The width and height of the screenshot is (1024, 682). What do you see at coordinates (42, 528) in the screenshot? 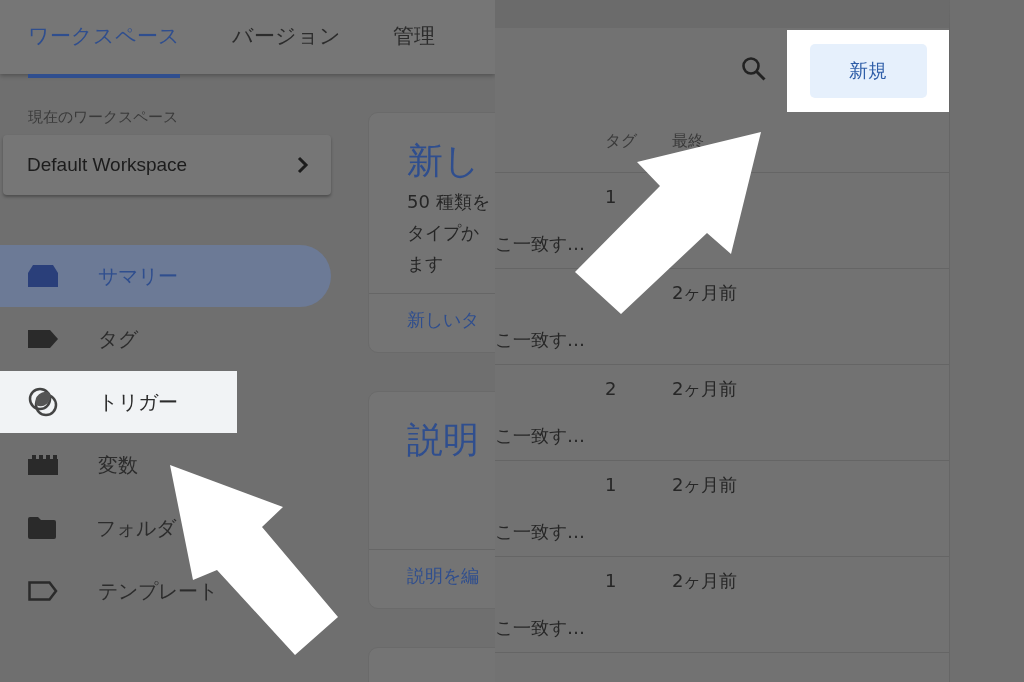
I see `folder-icon` at bounding box center [42, 528].